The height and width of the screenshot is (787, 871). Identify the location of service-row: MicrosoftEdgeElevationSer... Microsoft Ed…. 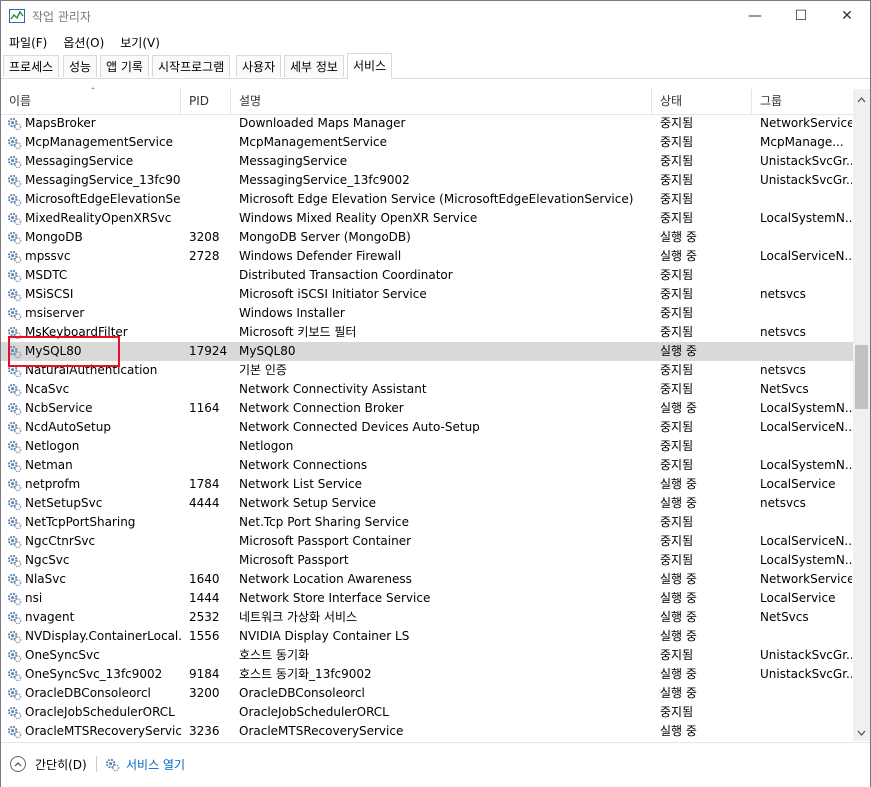
(427, 199).